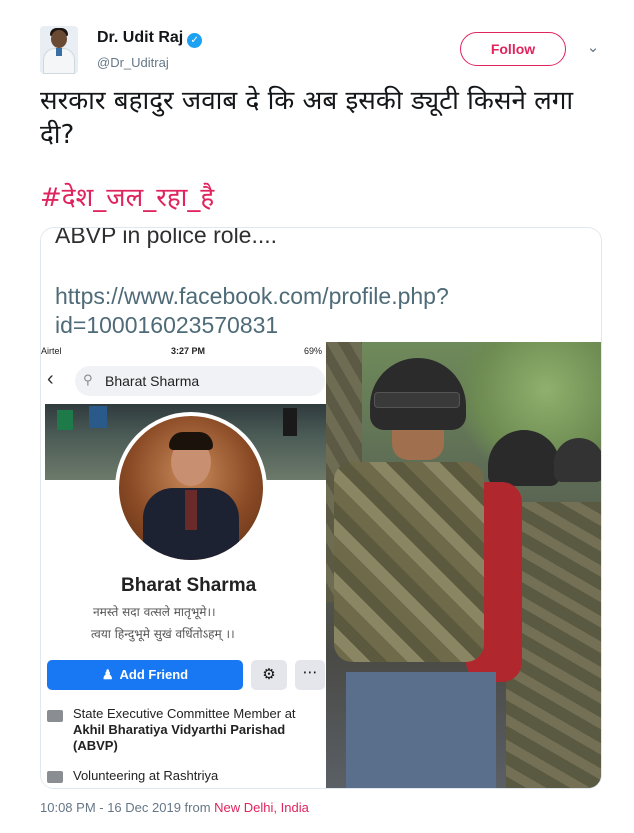 Image resolution: width=634 pixels, height=833 pixels. What do you see at coordinates (195, 40) in the screenshot?
I see `verified-badge-icon: ✓` at bounding box center [195, 40].